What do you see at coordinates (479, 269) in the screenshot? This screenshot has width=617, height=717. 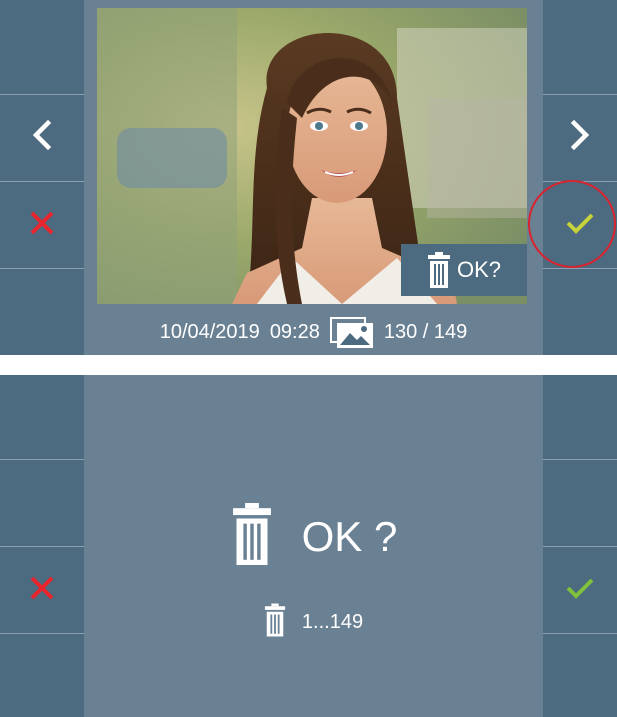 I see `delete-ok-label: OK?` at bounding box center [479, 269].